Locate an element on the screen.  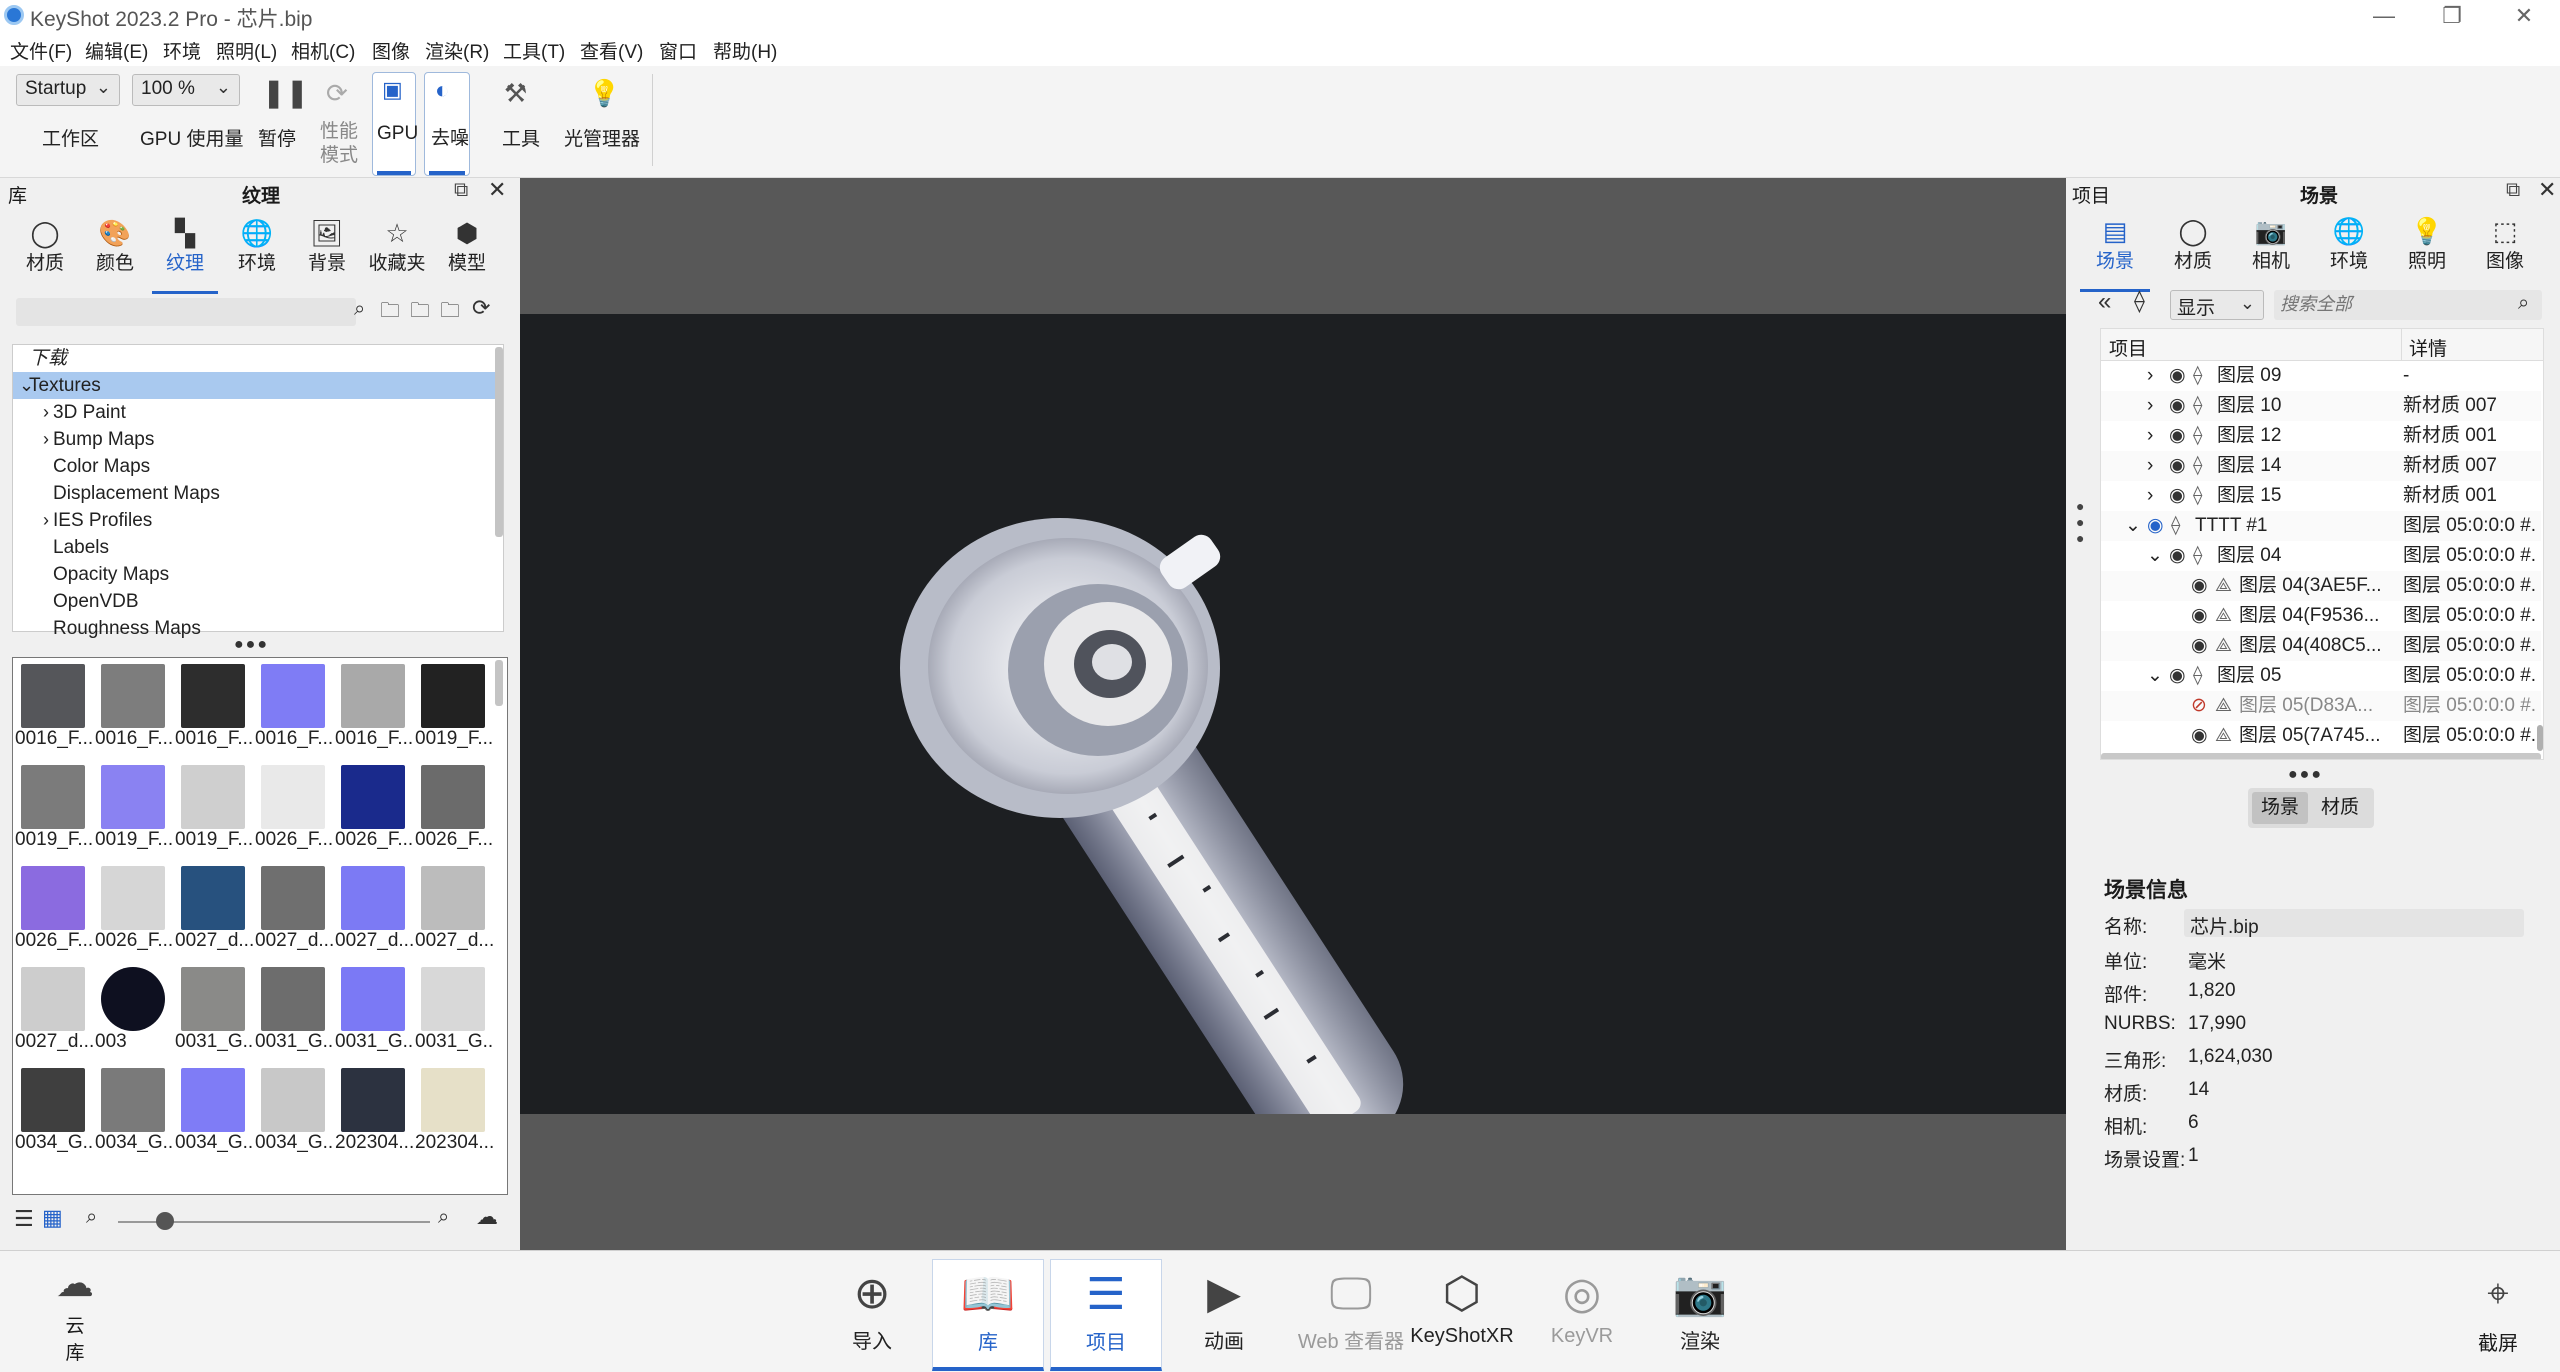
menu-window: 窗口 is located at coordinates (678, 50).